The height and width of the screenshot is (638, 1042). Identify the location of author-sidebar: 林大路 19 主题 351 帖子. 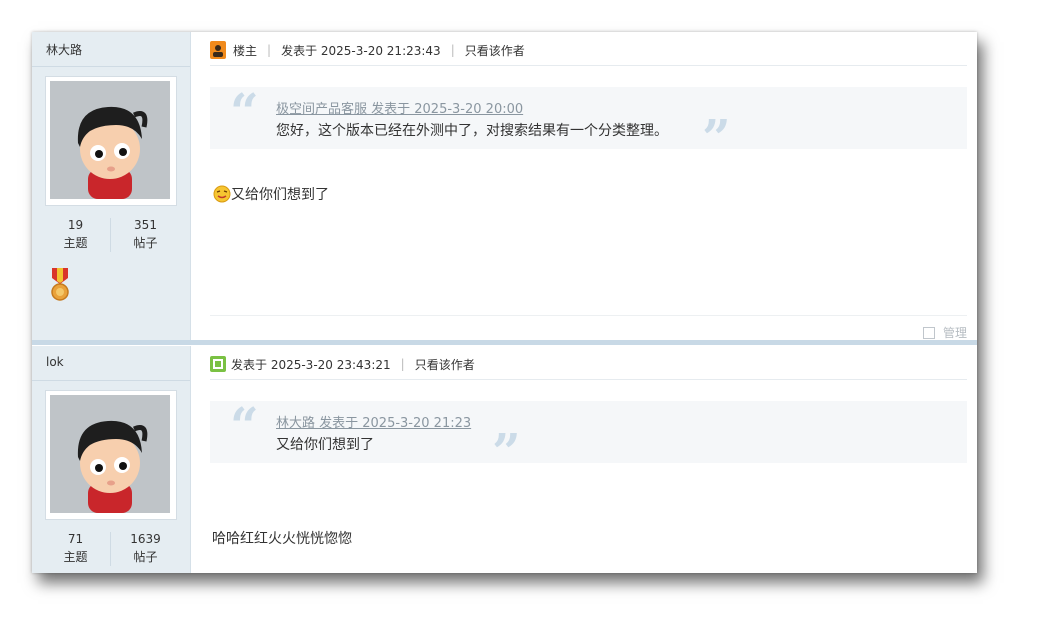
(111, 187).